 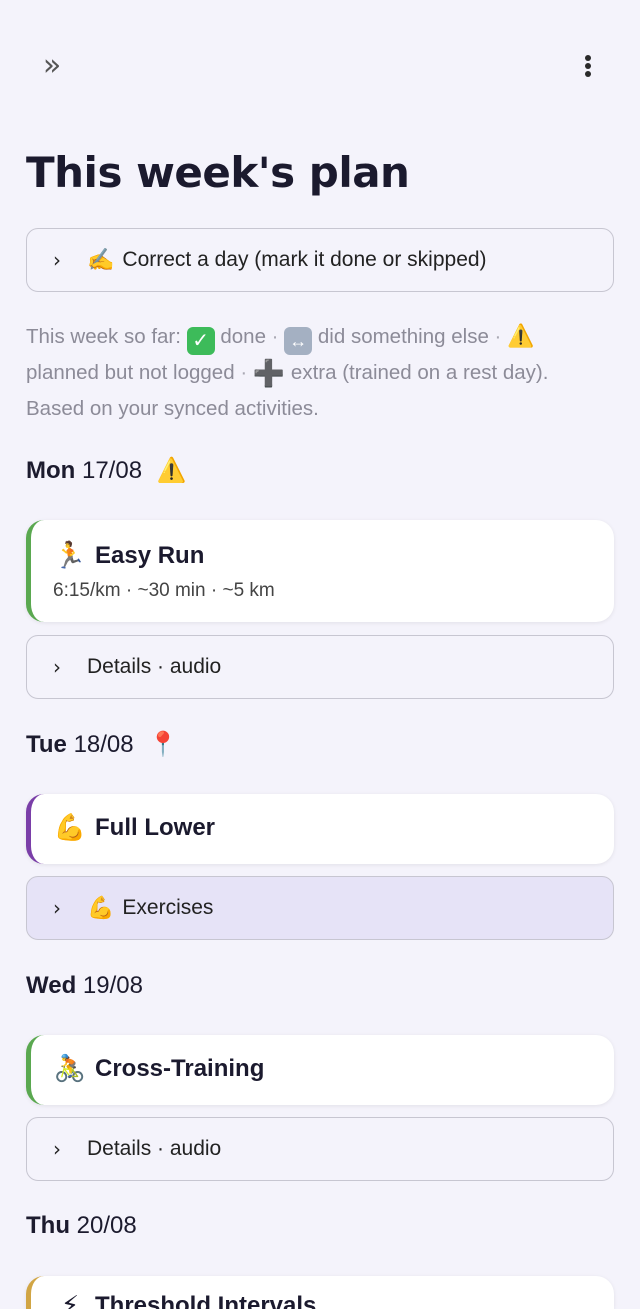 I want to click on check-mark-icon: ✓, so click(x=200, y=341).